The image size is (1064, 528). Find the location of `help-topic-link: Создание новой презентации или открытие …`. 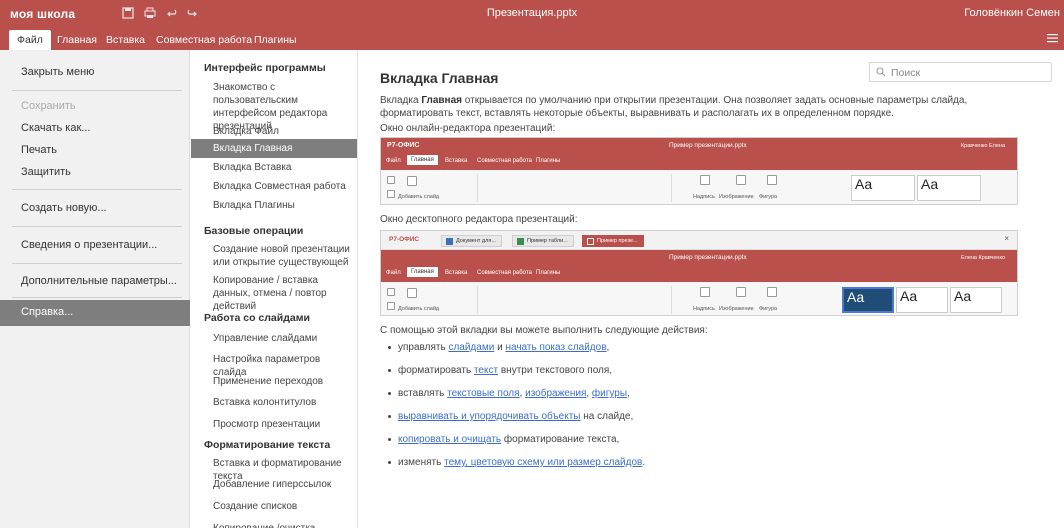

help-topic-link: Создание новой презентации или открытие … is located at coordinates (274, 256).